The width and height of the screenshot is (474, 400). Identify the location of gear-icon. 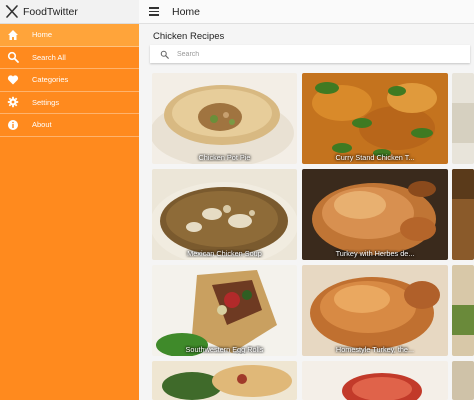
(13, 102).